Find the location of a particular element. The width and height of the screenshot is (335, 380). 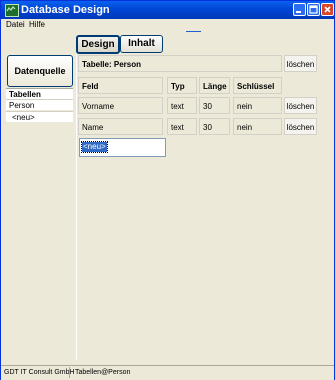

column-header-schluessel: Schlüssel is located at coordinates (257, 85).